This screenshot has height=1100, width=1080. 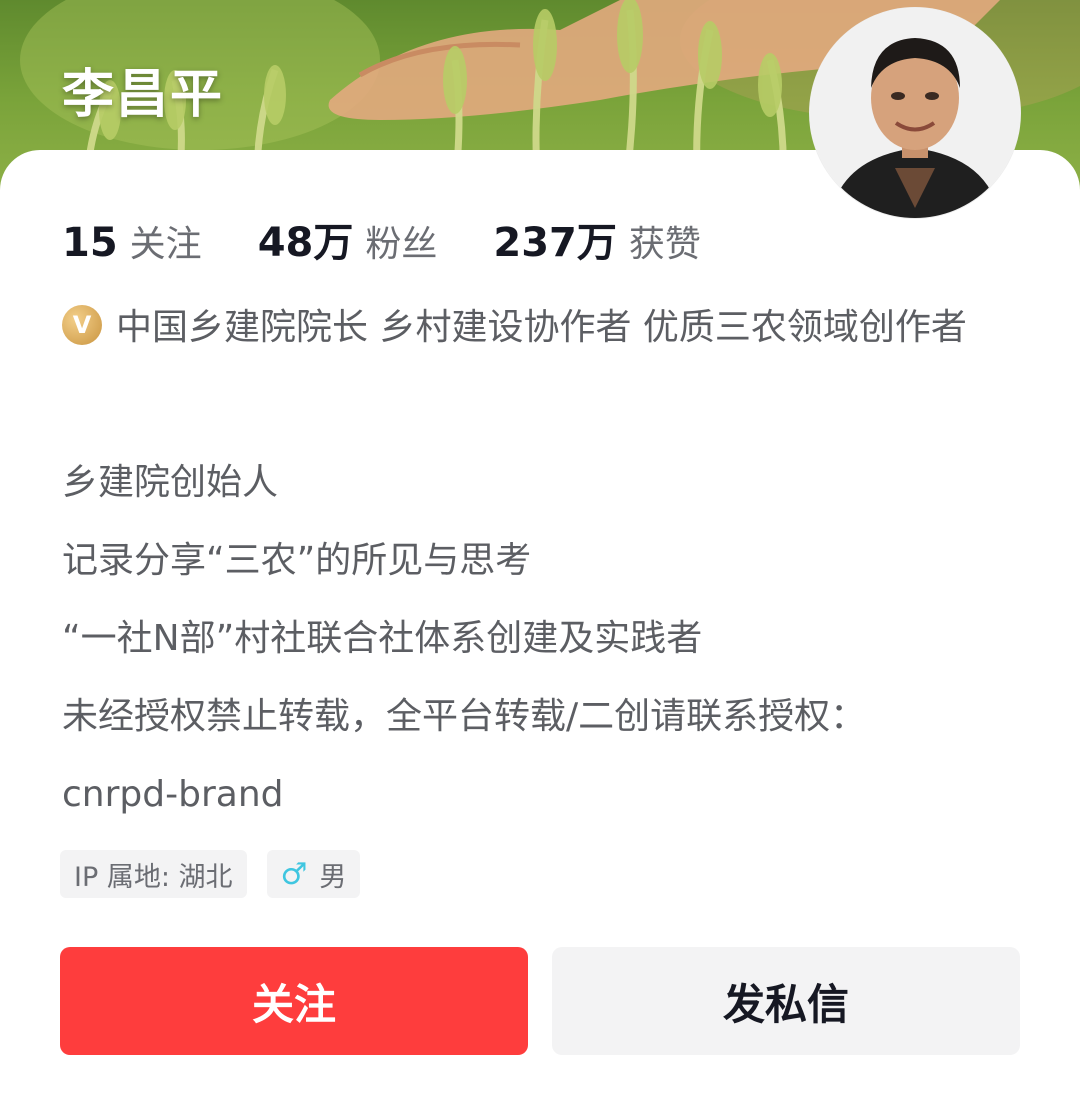 I want to click on stat-following: 15 关注, so click(x=132, y=241).